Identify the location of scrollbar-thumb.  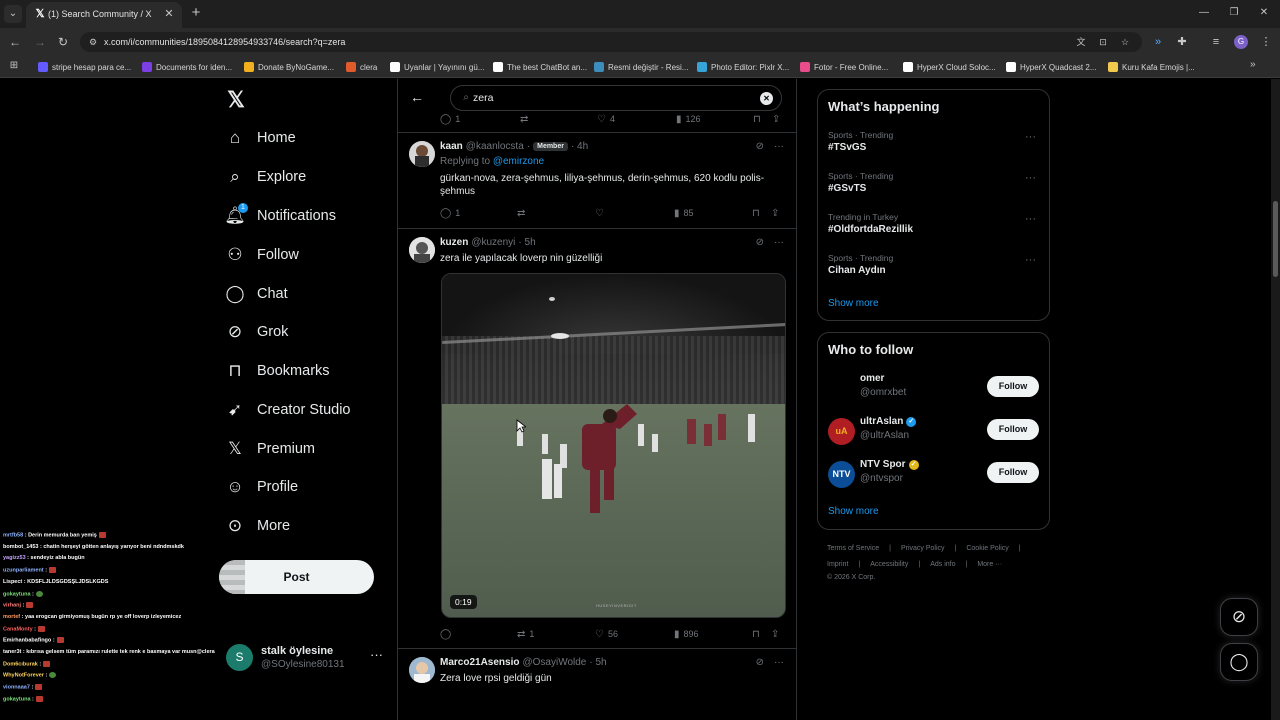
(1275, 239).